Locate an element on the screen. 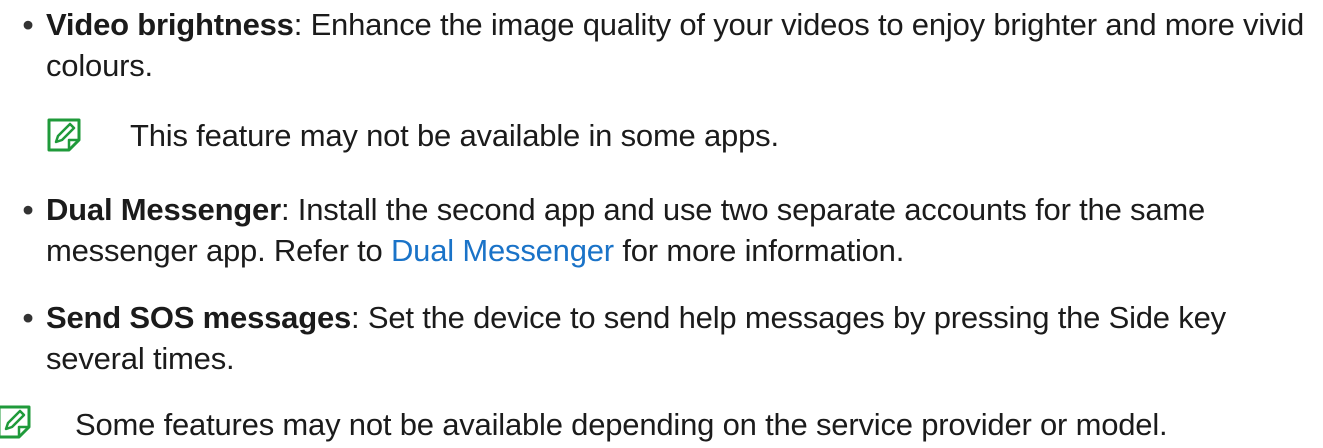  term-send-sos-messages: Send SOS messages is located at coordinates (199, 317).